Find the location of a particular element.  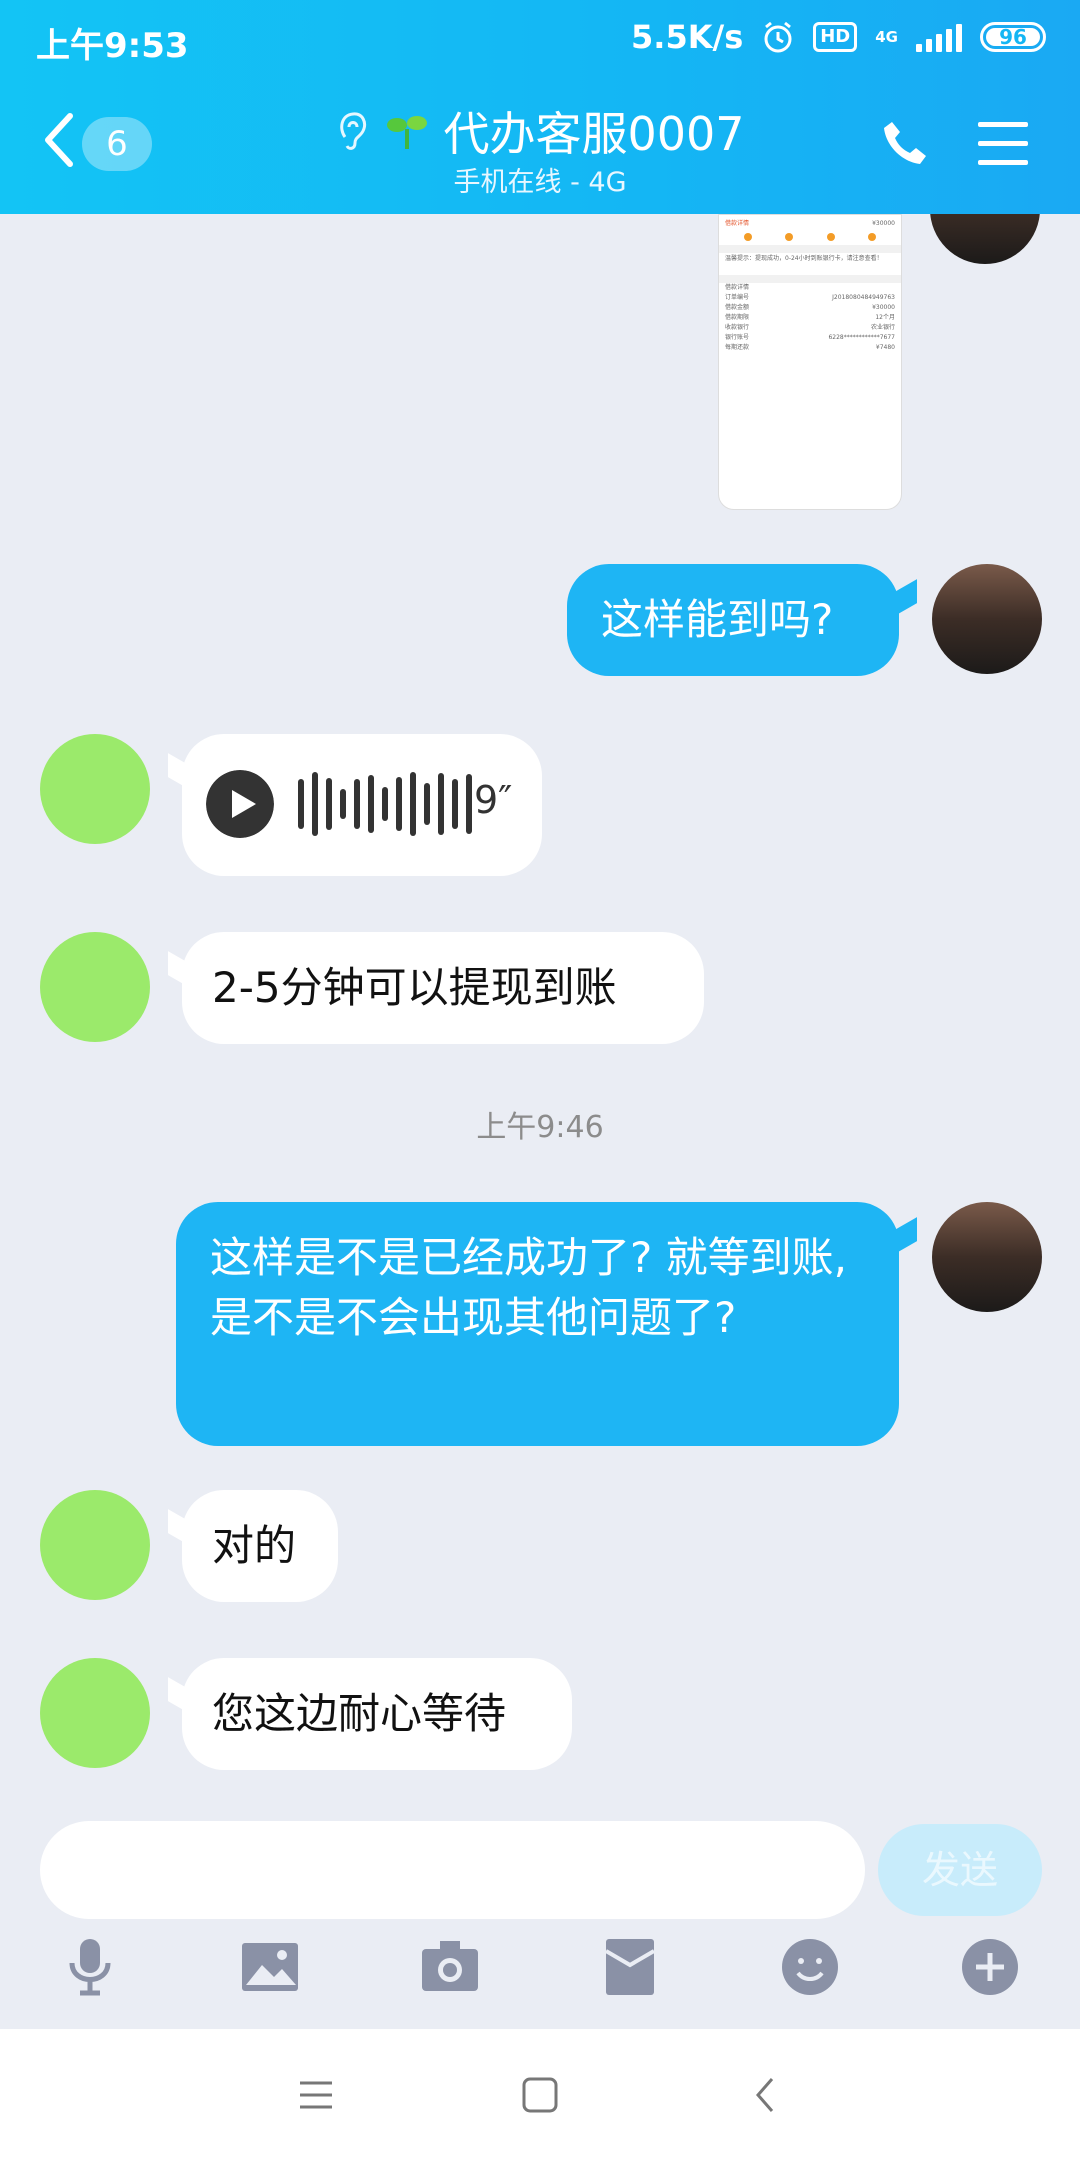

home-icon is located at coordinates (540, 2095).